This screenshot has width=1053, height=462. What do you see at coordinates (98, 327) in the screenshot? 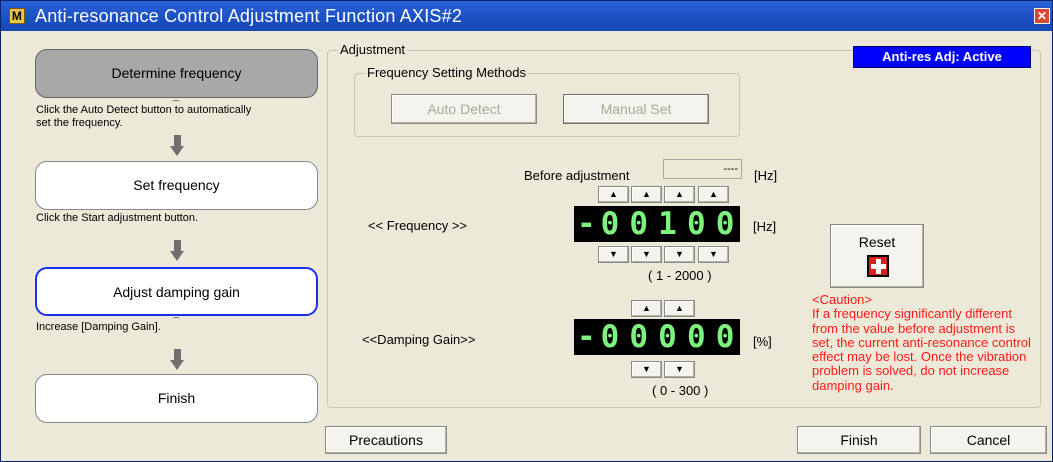
I see `hint-increase-damping: Increase [Damping Gain].` at bounding box center [98, 327].